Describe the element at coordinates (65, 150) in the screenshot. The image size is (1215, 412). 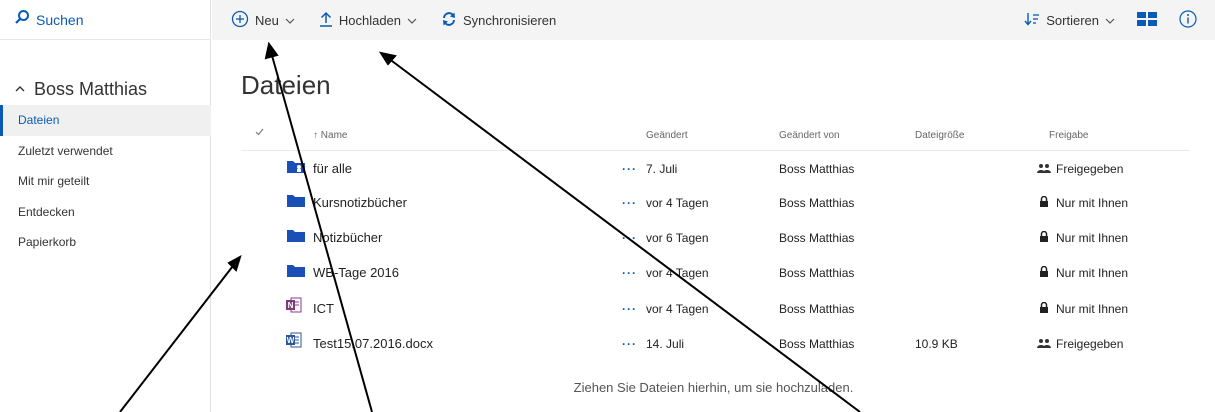
I see `sidebar-item-label: Zuletzt verwendet` at that location.